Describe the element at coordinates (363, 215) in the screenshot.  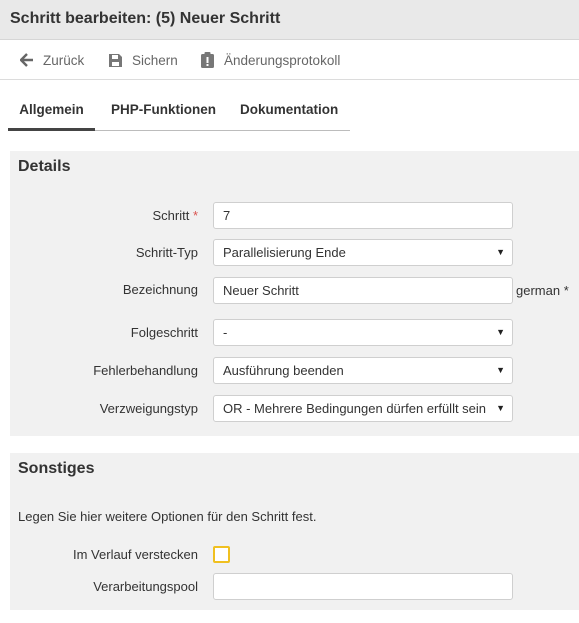
I see `step-number-input: 7` at that location.